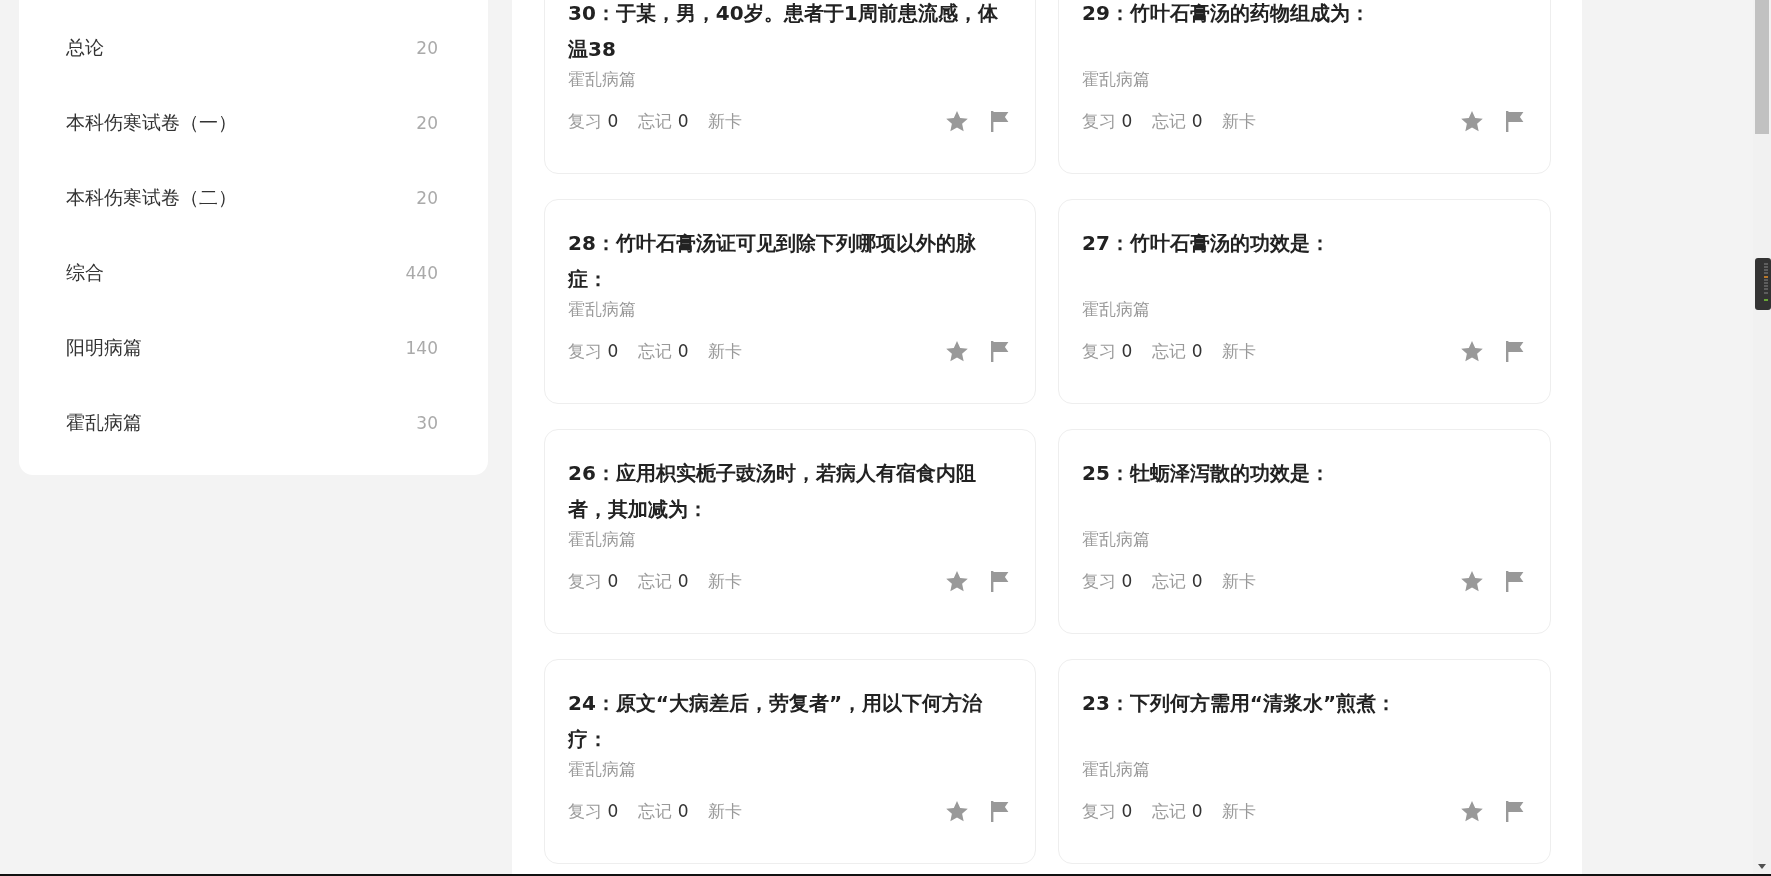 The width and height of the screenshot is (1771, 876). I want to click on category-item: 总论 20, so click(253, 47).